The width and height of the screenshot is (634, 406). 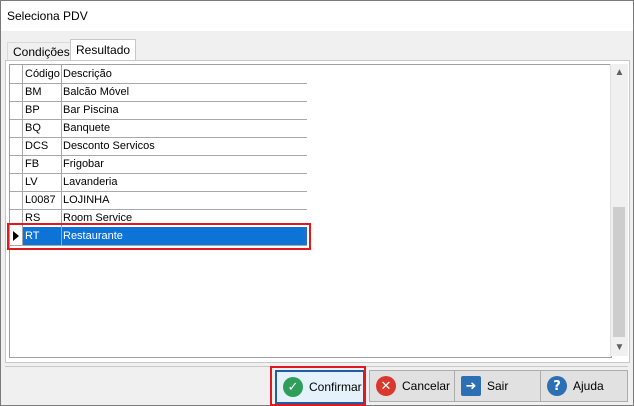 I want to click on tab-resultado: Resultado, so click(x=103, y=50).